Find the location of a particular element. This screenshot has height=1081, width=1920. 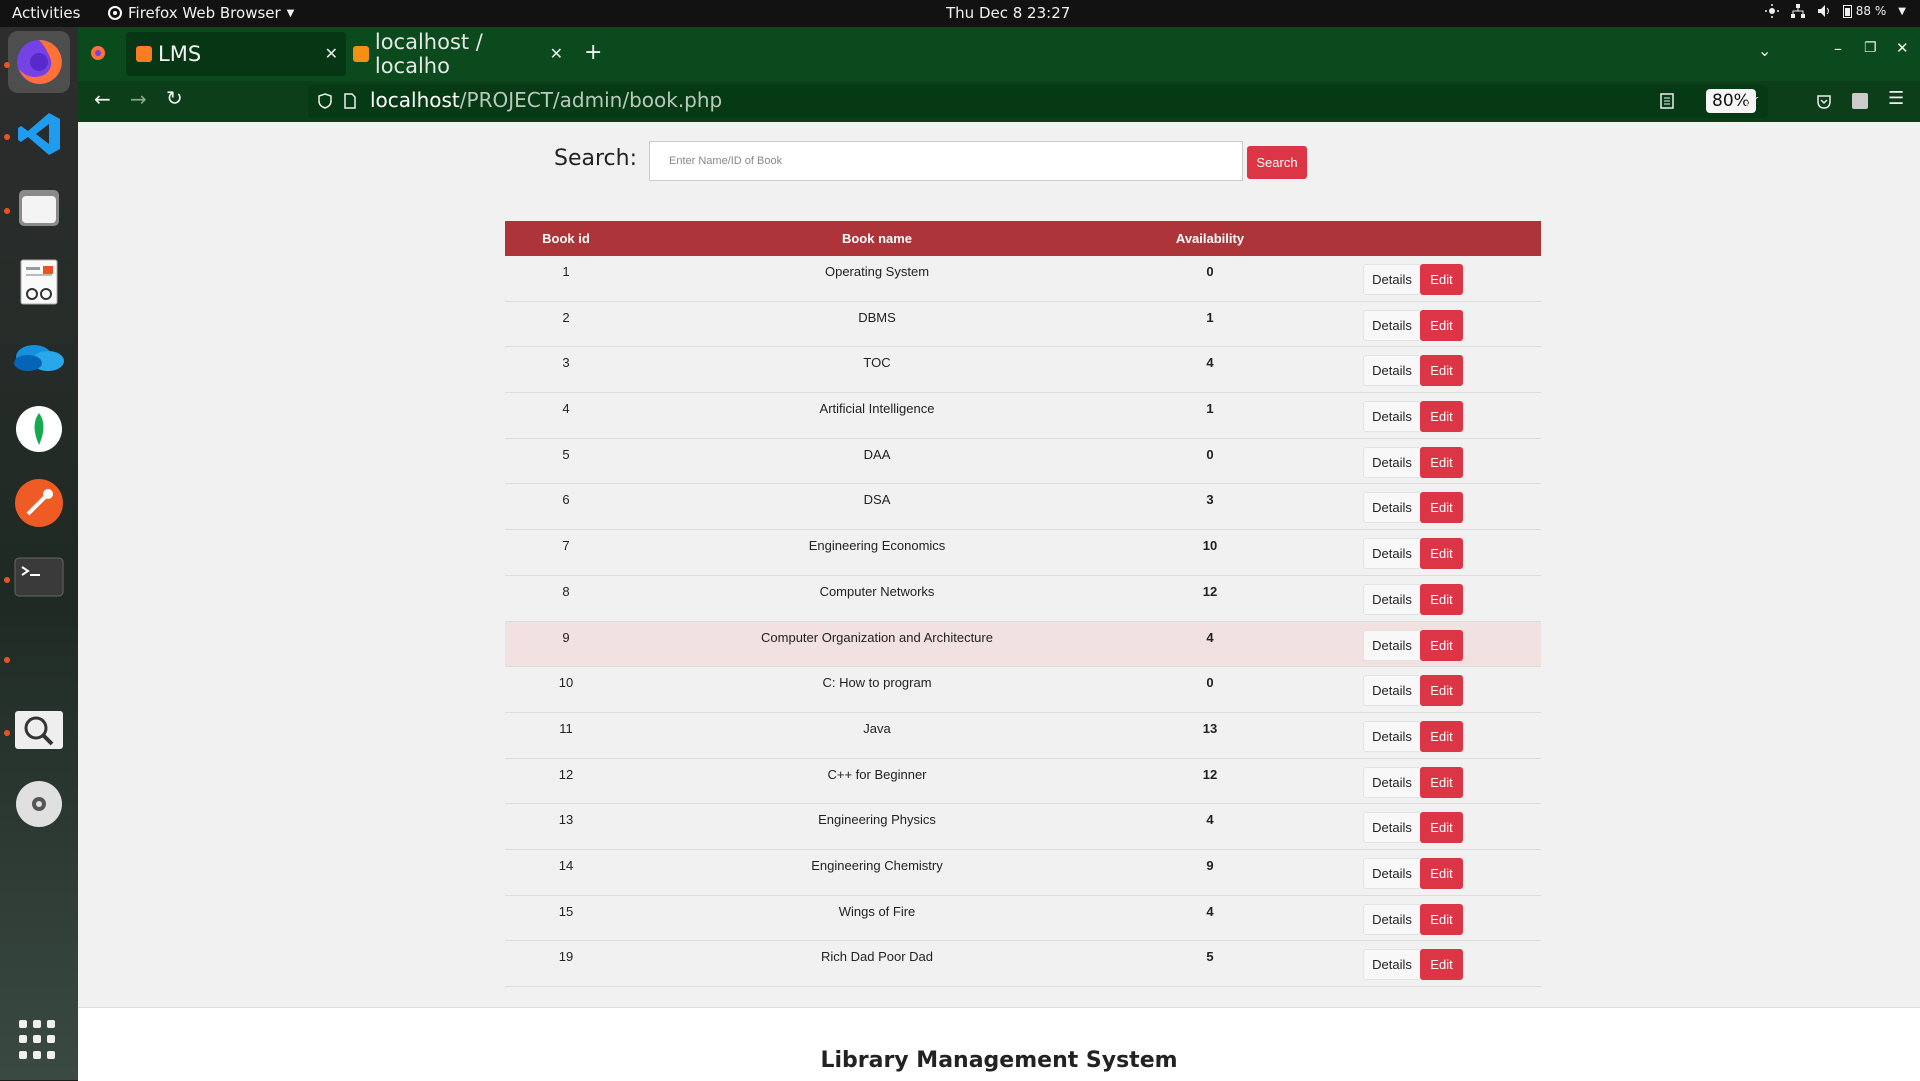

activities-button: Activities is located at coordinates (46, 13).